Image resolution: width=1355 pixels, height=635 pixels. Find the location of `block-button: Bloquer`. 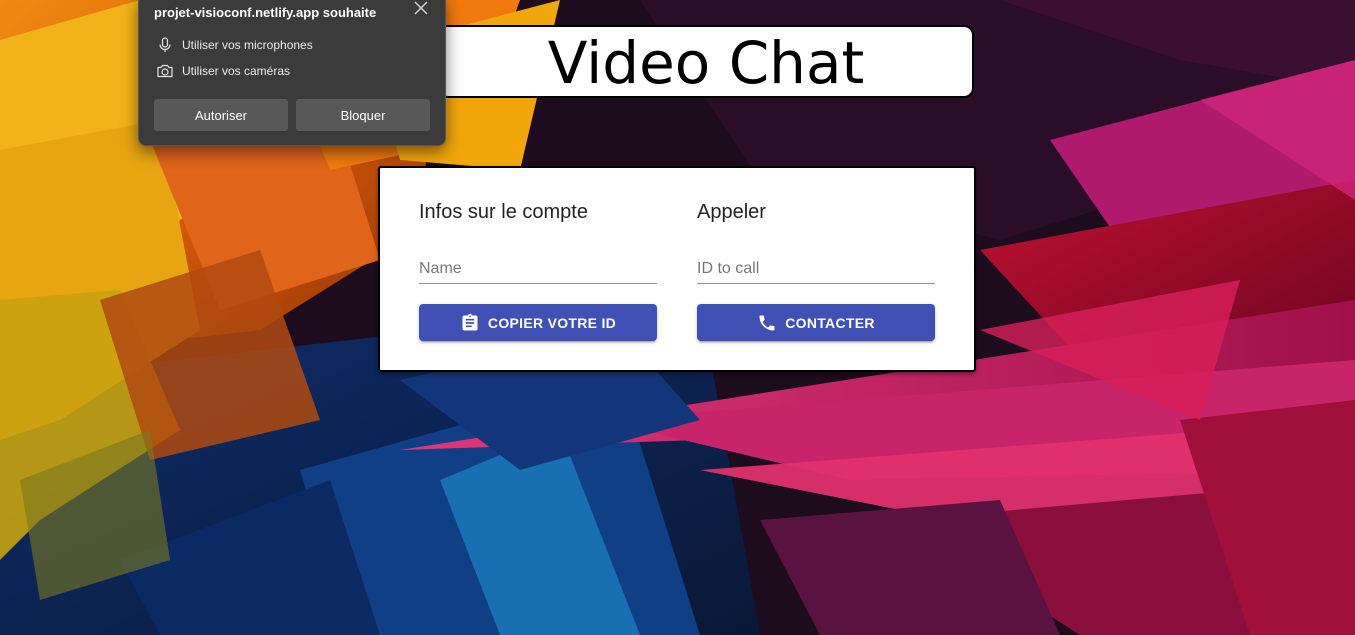

block-button: Bloquer is located at coordinates (363, 115).